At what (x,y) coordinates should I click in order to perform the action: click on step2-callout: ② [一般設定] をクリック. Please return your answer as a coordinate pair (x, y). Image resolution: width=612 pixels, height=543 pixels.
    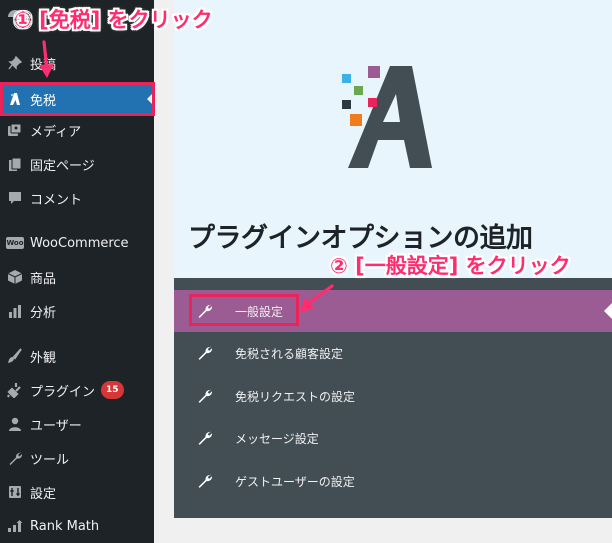
    Looking at the image, I should click on (450, 266).